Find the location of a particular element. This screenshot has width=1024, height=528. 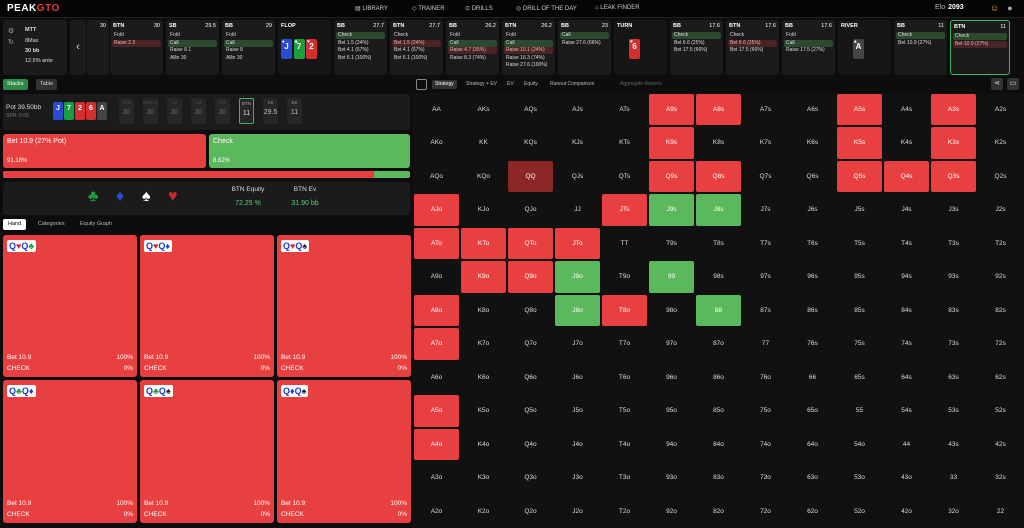

range-cell: A9s is located at coordinates (671, 110).